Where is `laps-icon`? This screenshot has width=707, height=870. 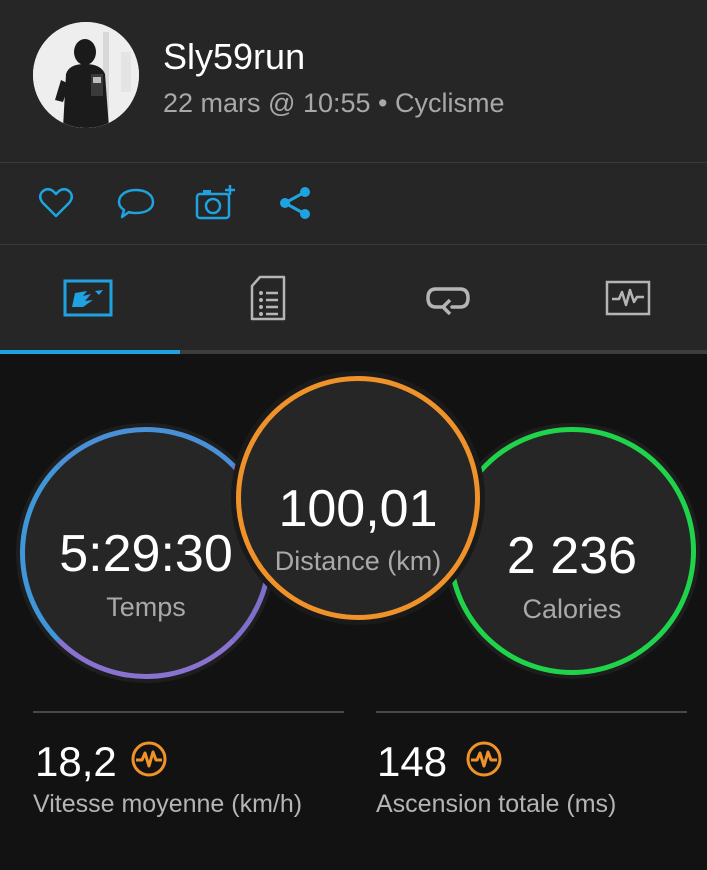
laps-icon is located at coordinates (448, 301).